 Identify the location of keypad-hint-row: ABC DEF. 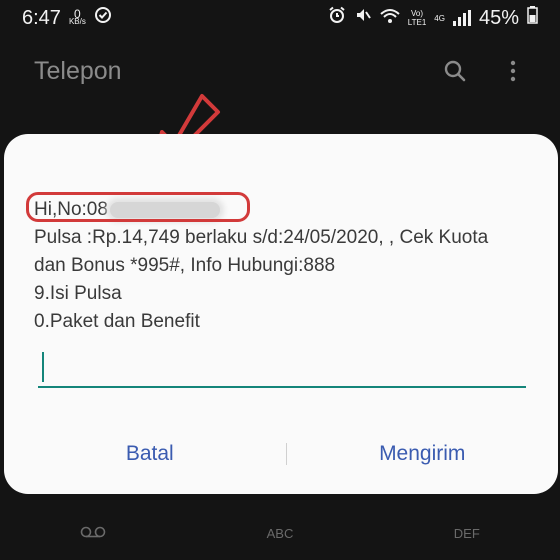
(280, 533).